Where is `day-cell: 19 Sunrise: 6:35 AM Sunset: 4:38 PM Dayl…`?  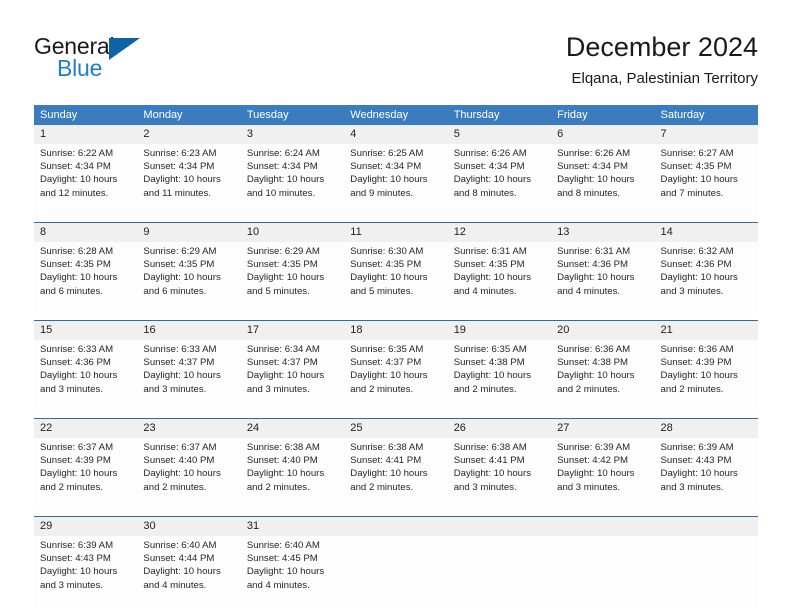
day-cell: 19 Sunrise: 6:35 AM Sunset: 4:38 PM Dayl… is located at coordinates (499, 366).